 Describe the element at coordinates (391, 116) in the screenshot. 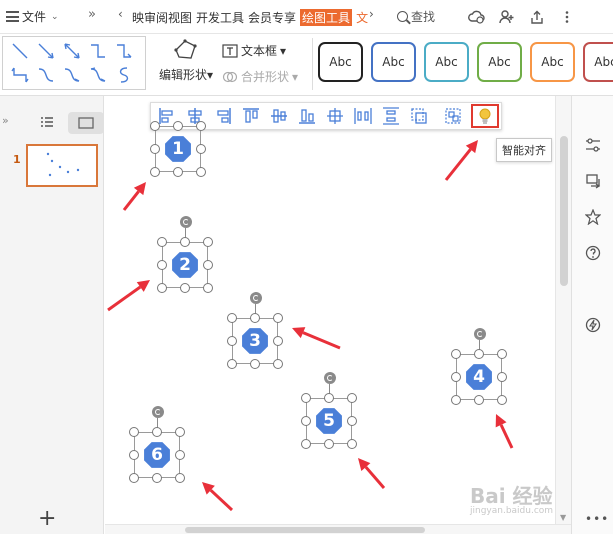

I see `distribute-vertical-icon` at that location.